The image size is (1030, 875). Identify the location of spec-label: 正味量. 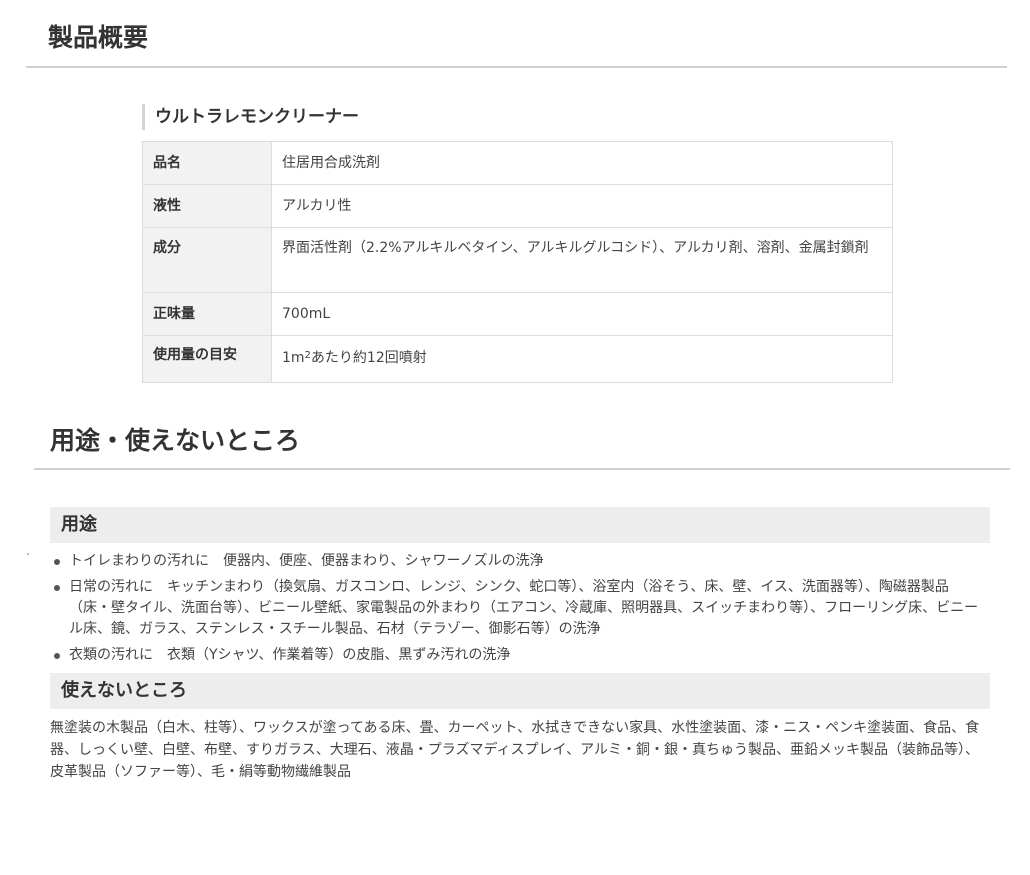
(207, 314).